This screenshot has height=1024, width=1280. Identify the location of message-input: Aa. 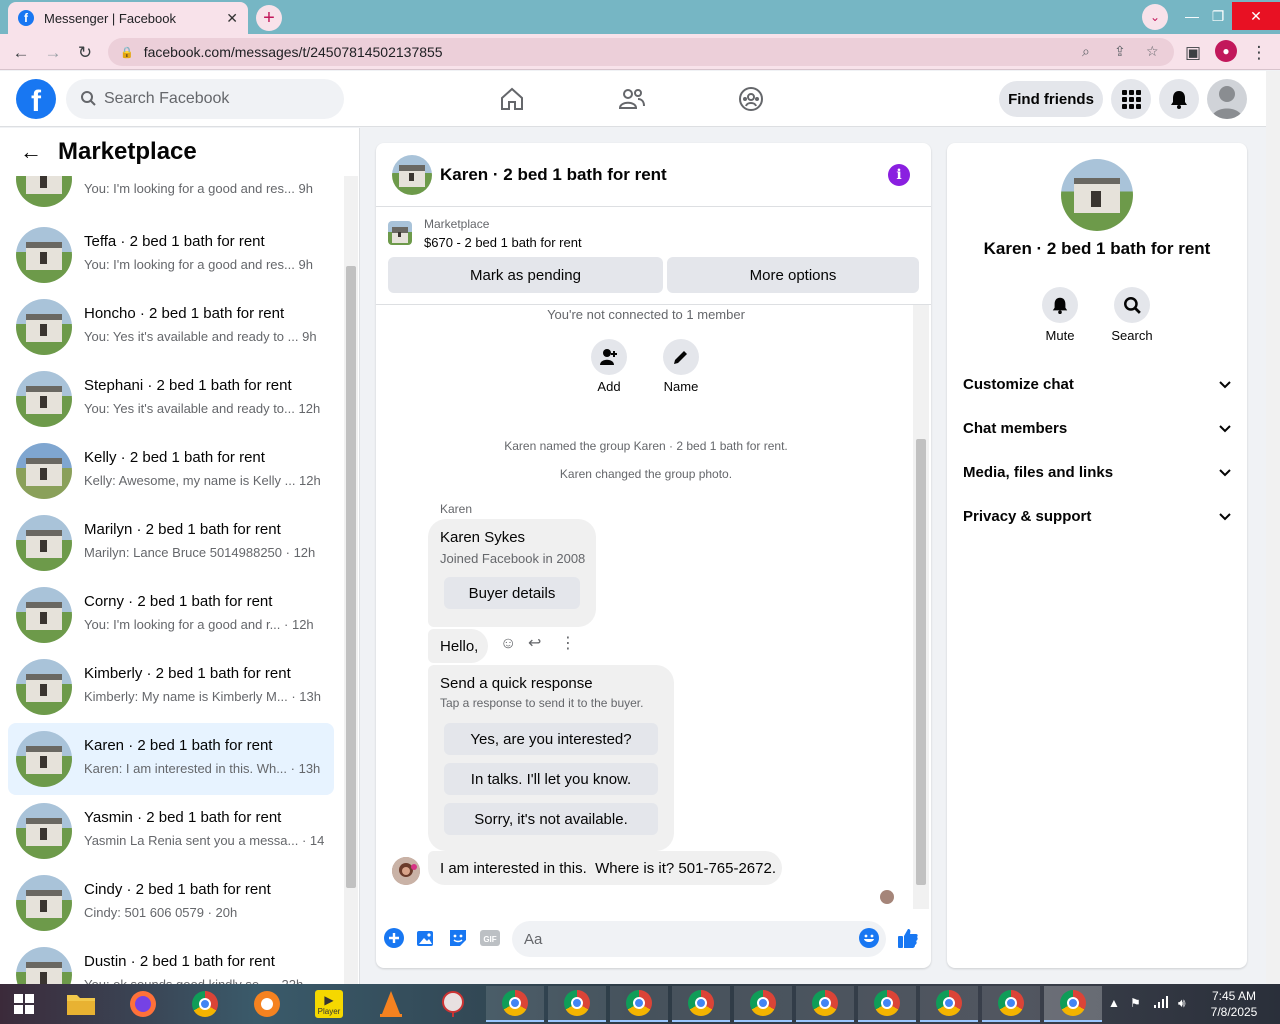
(699, 939).